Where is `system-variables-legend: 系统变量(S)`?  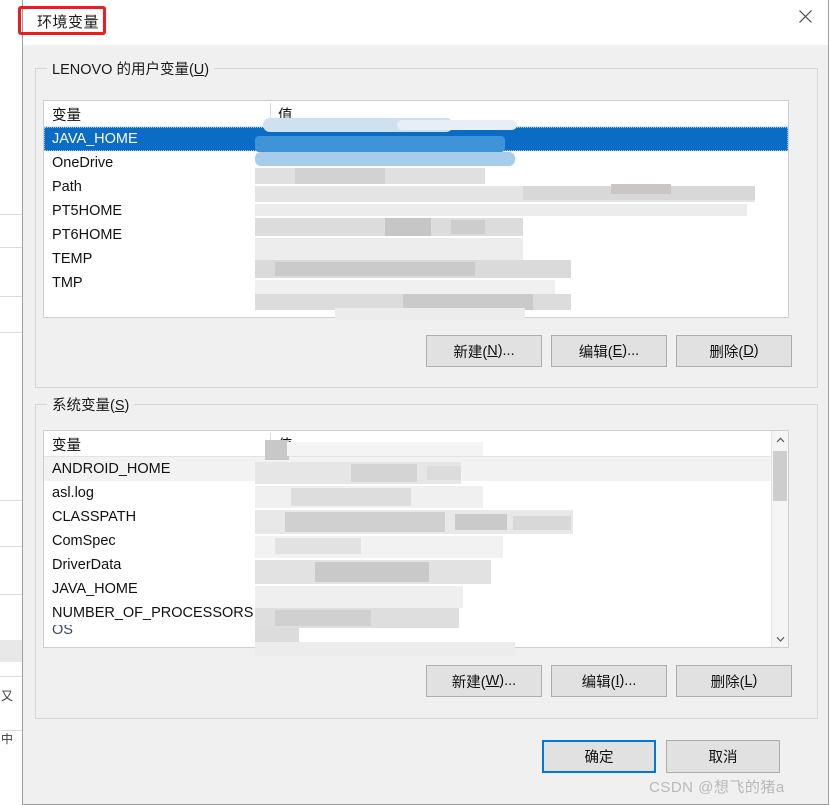 system-variables-legend: 系统变量(S) is located at coordinates (91, 404).